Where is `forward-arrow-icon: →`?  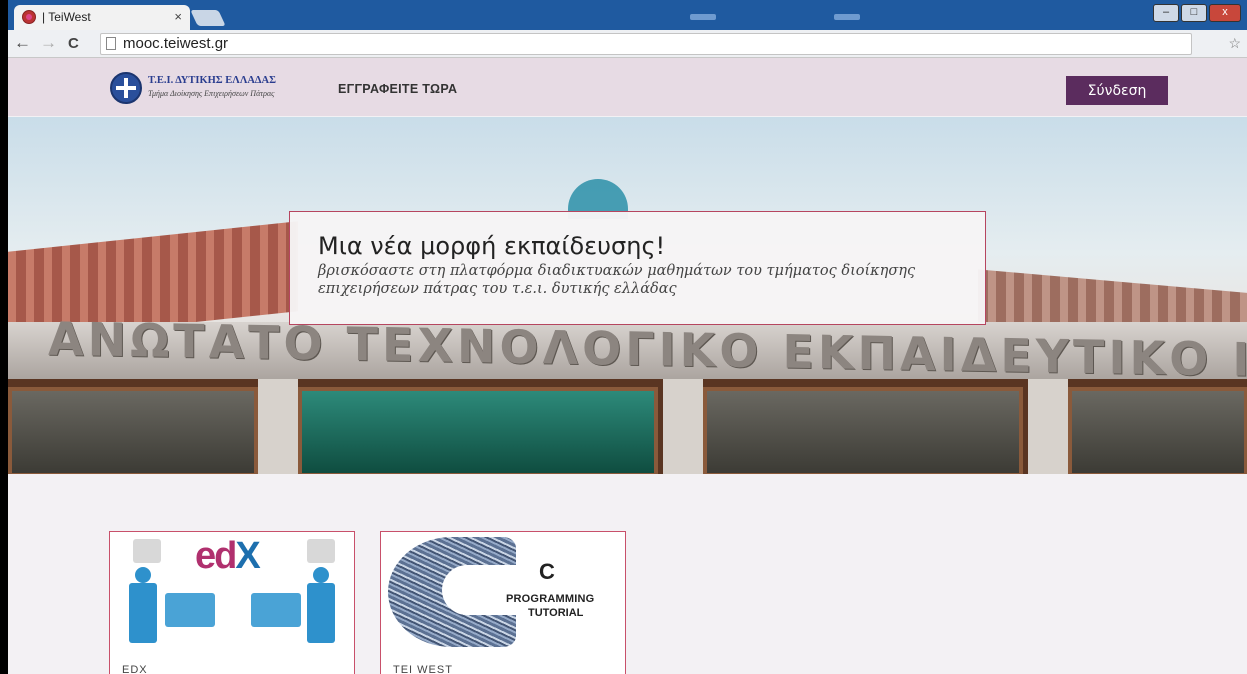 forward-arrow-icon: → is located at coordinates (48, 43).